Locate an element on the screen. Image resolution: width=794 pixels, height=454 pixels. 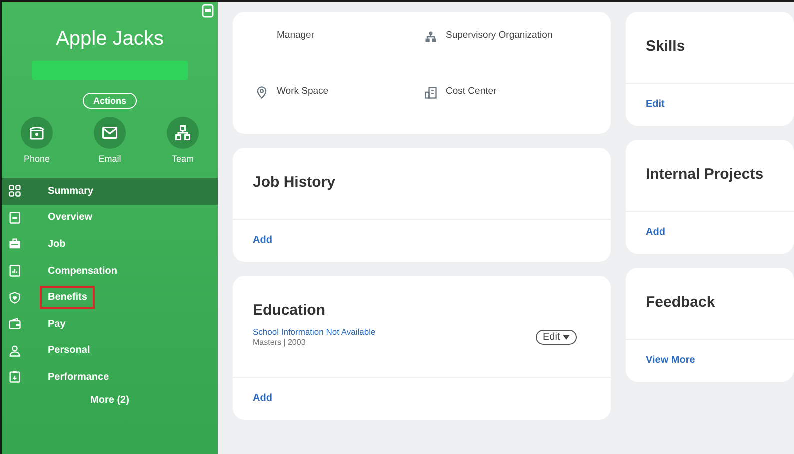
pdf-icon is located at coordinates (208, 11).